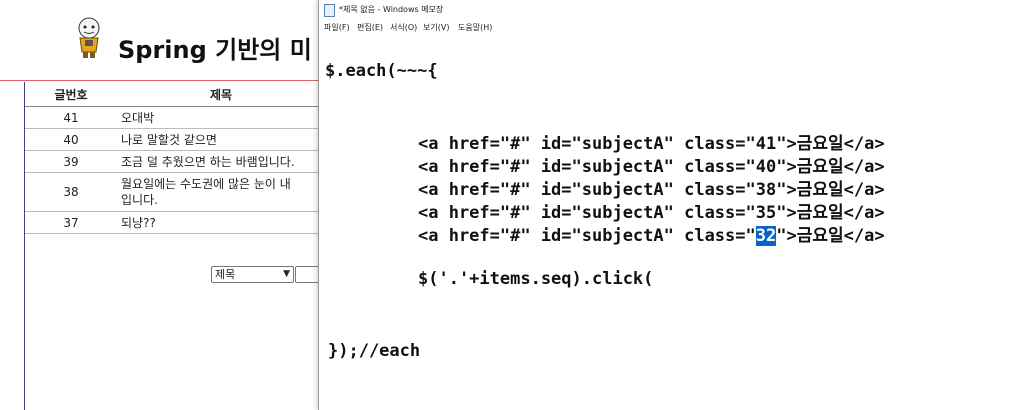 This screenshot has height=410, width=1014. I want to click on post-number: 39, so click(71, 161).